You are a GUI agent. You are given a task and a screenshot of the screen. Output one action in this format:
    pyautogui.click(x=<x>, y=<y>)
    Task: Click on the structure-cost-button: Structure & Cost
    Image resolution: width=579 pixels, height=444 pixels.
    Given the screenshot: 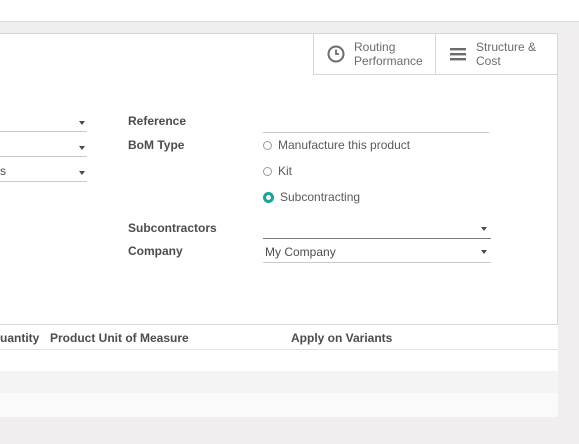 What is the action you would take?
    pyautogui.click(x=496, y=54)
    